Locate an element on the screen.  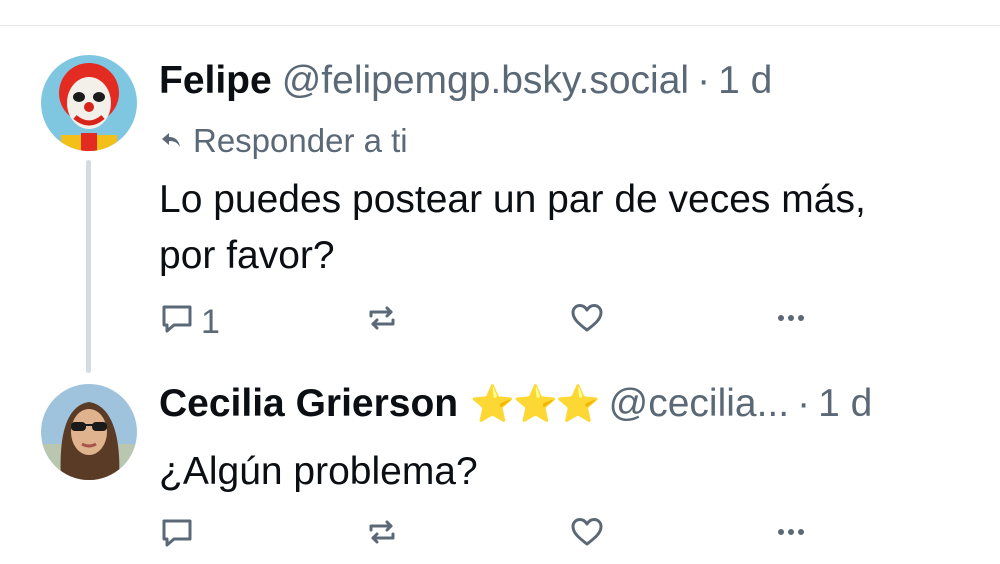
reply-arrow-icon is located at coordinates (176, 141).